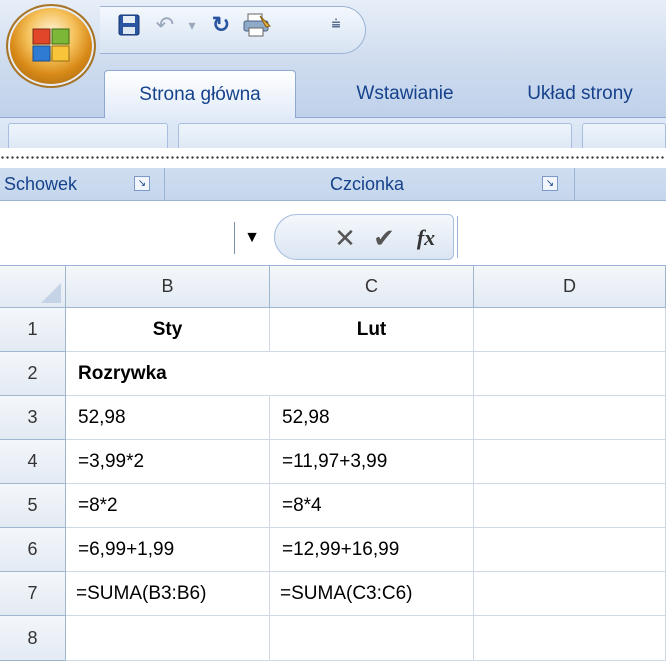 The height and width of the screenshot is (661, 666). Describe the element at coordinates (570, 506) in the screenshot. I see `cell-d5` at that location.